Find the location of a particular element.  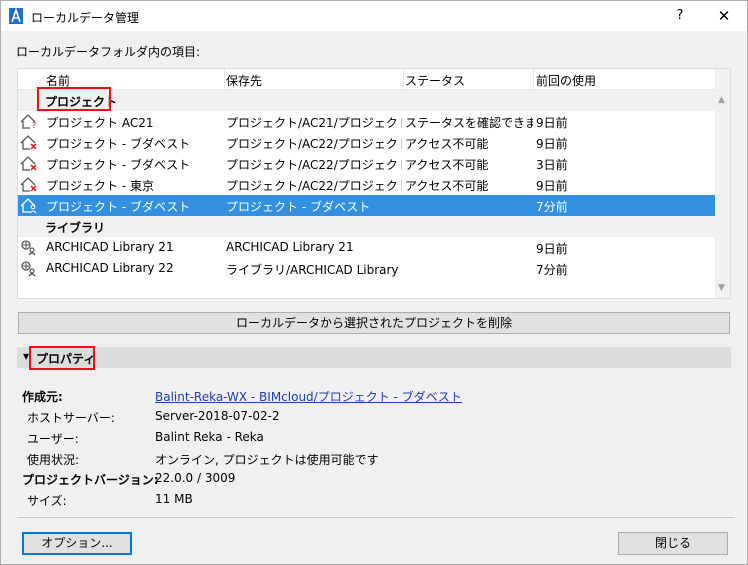

usage-status-label: 使用状況: is located at coordinates (53, 460).